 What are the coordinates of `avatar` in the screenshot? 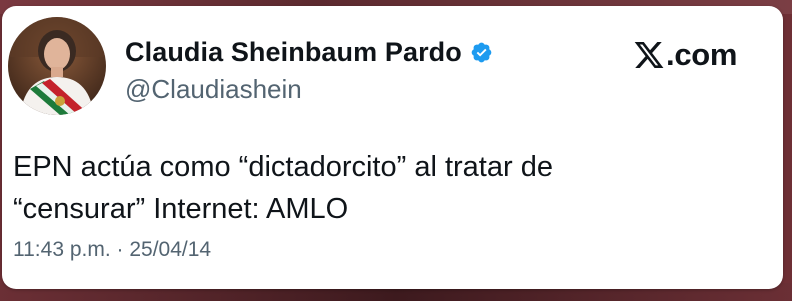 It's located at (57, 66).